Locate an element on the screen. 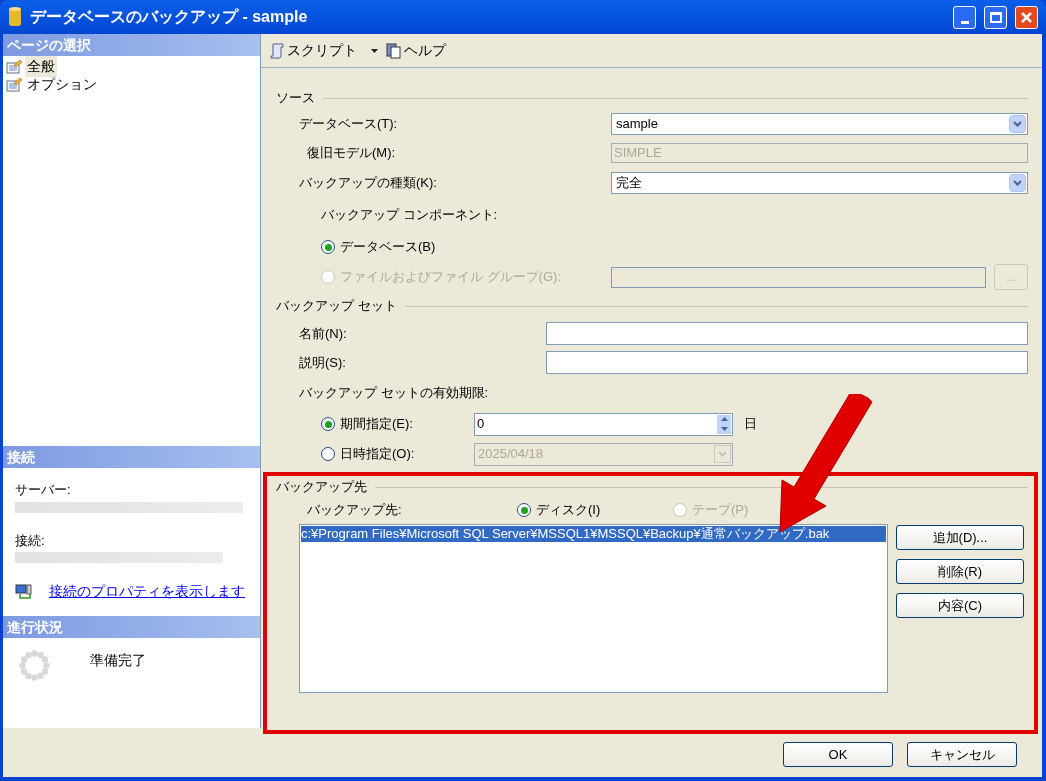 The image size is (1046, 781). dialog-button: キャンセル is located at coordinates (962, 754).